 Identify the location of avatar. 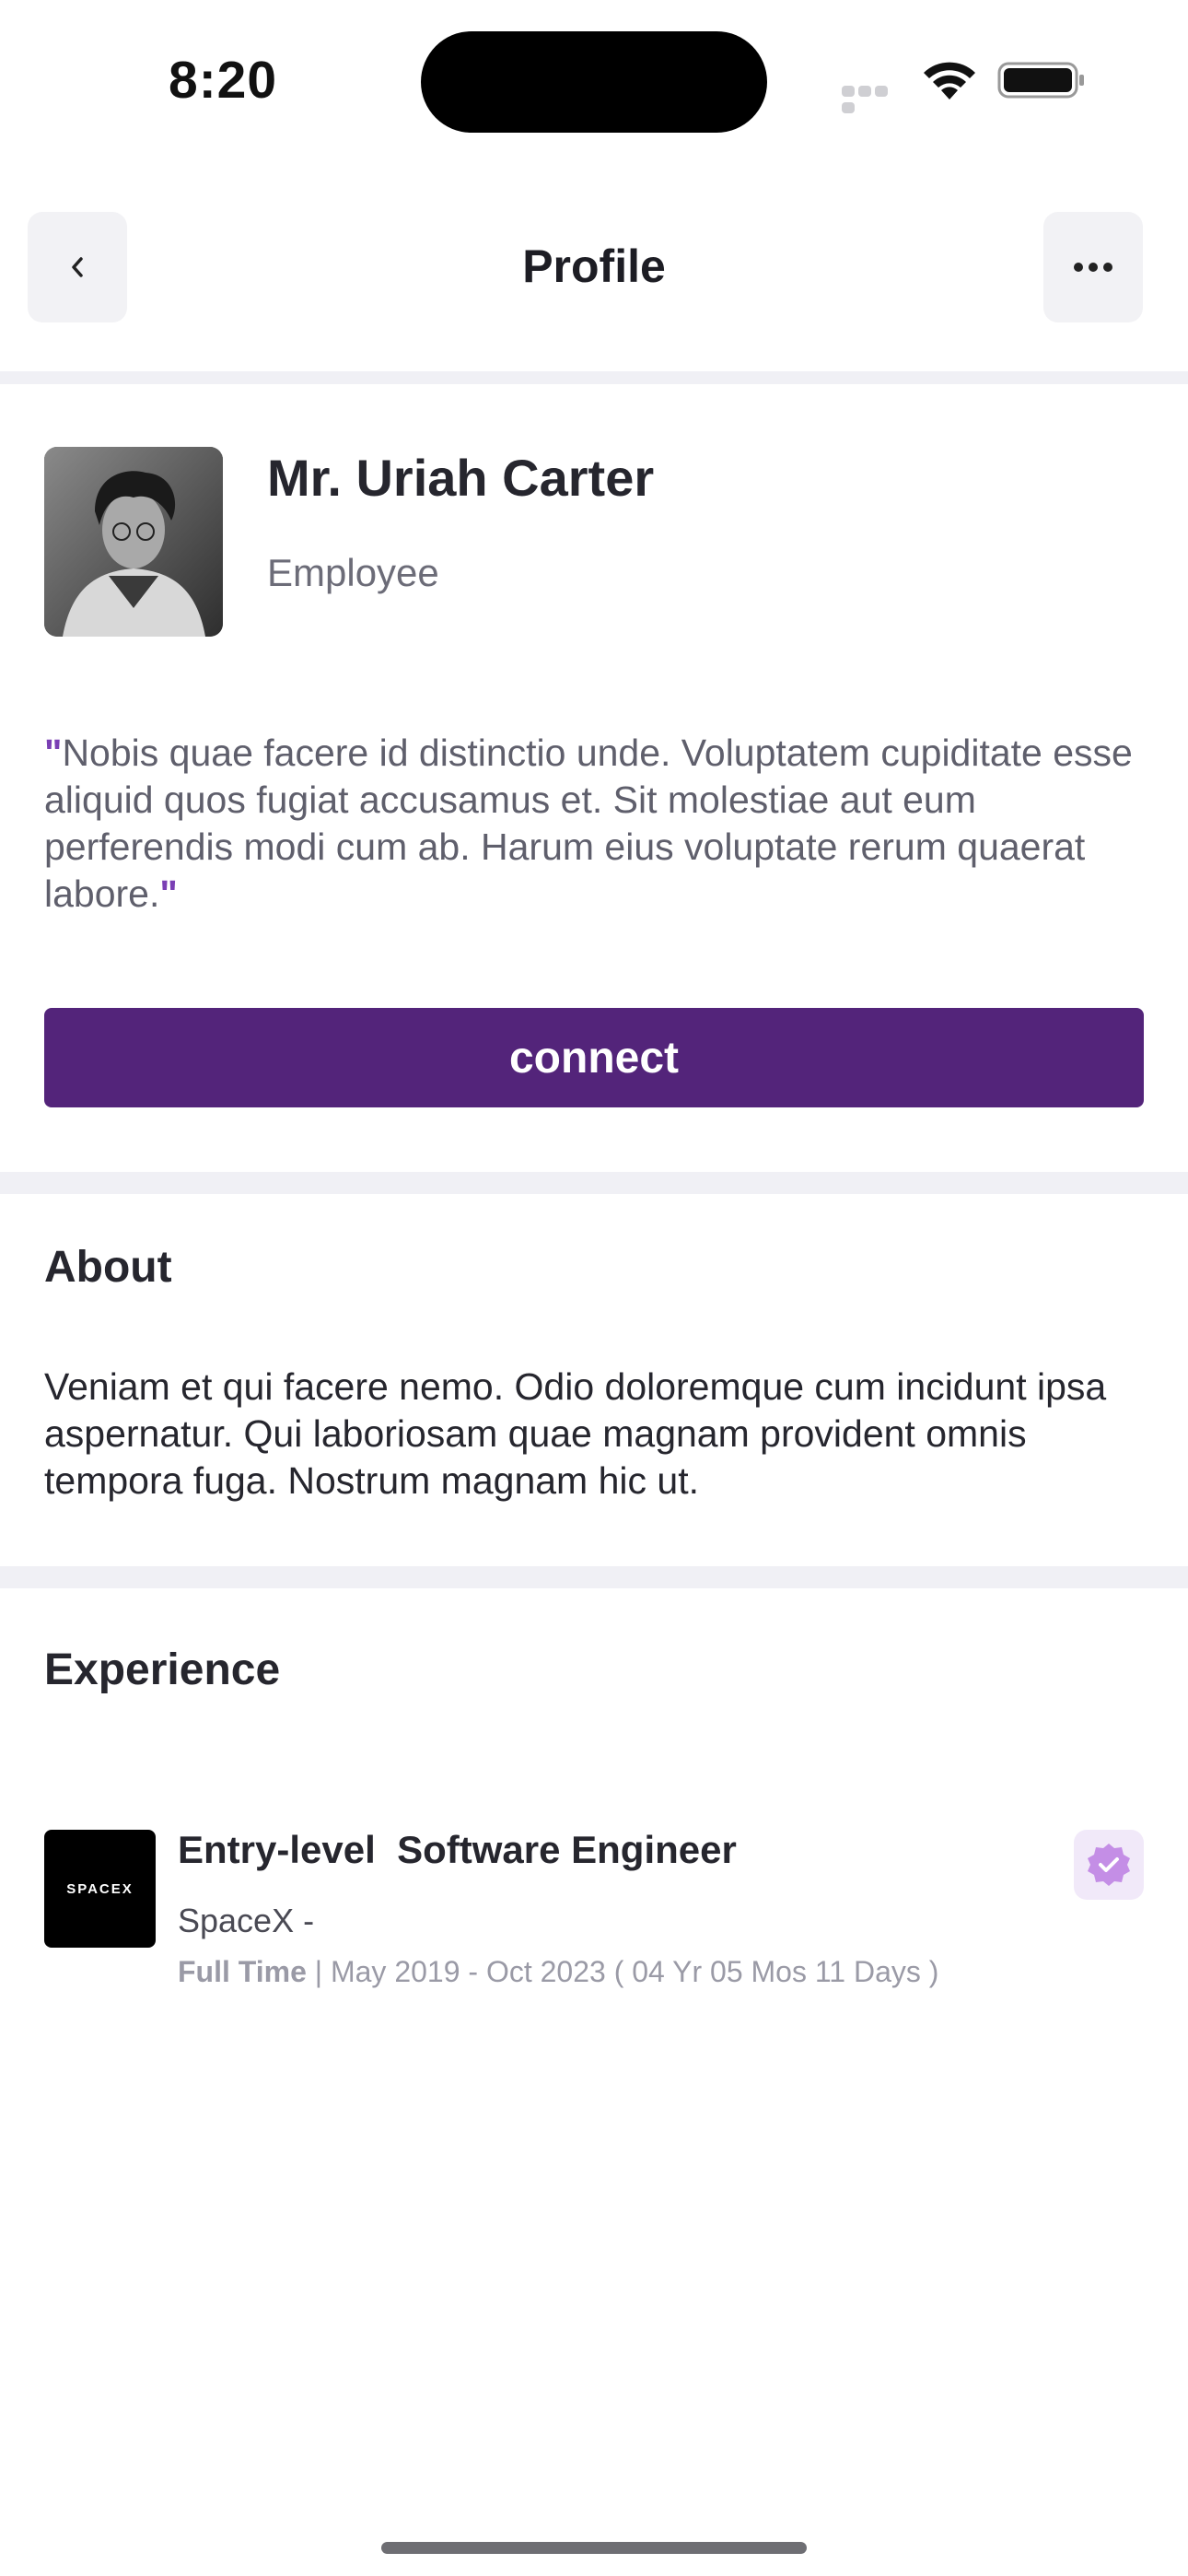
(133, 542).